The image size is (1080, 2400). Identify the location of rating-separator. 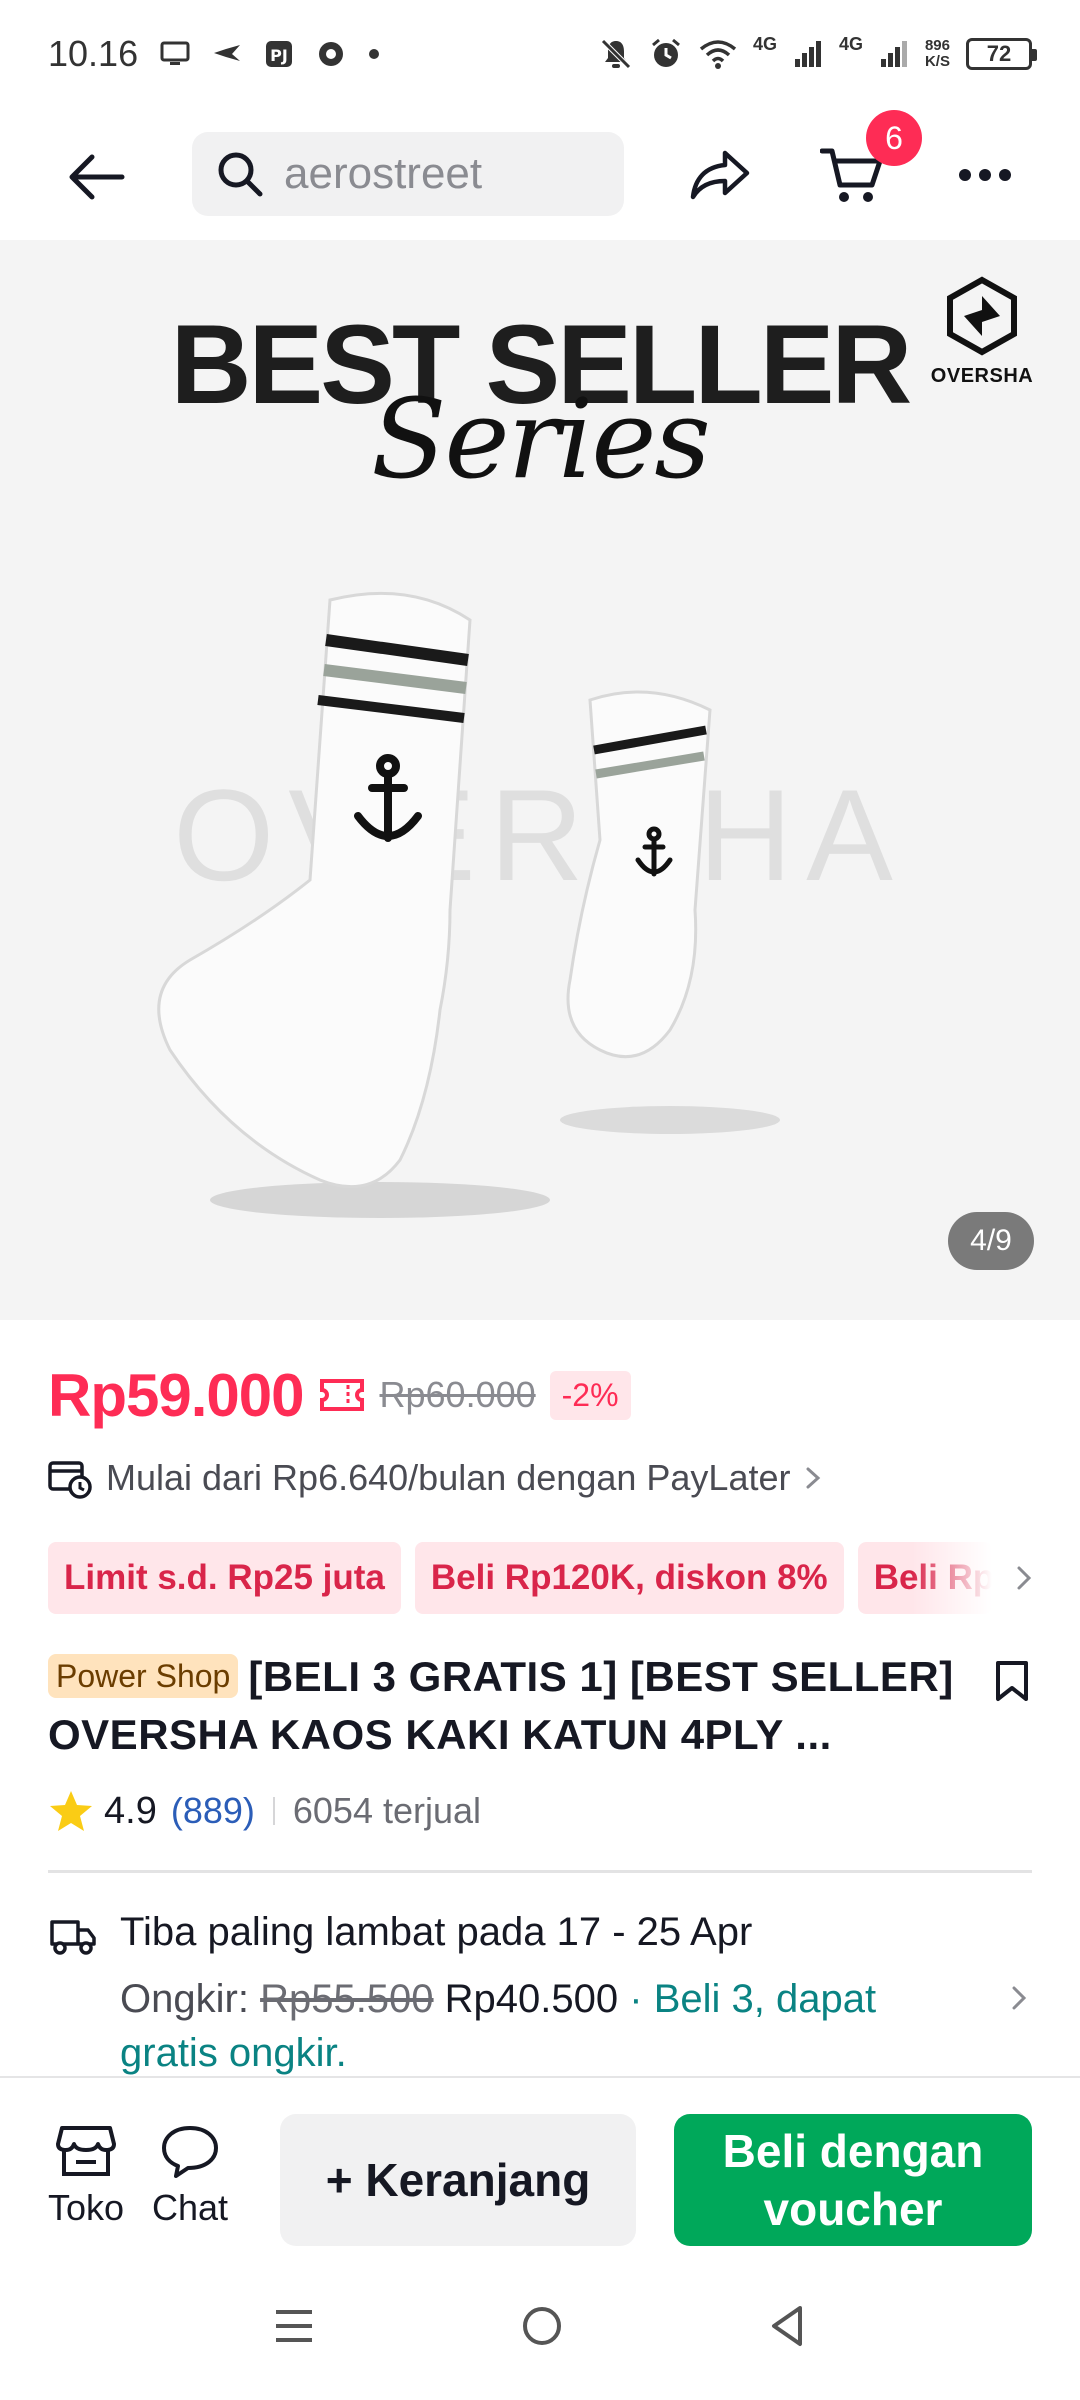
(273, 1811).